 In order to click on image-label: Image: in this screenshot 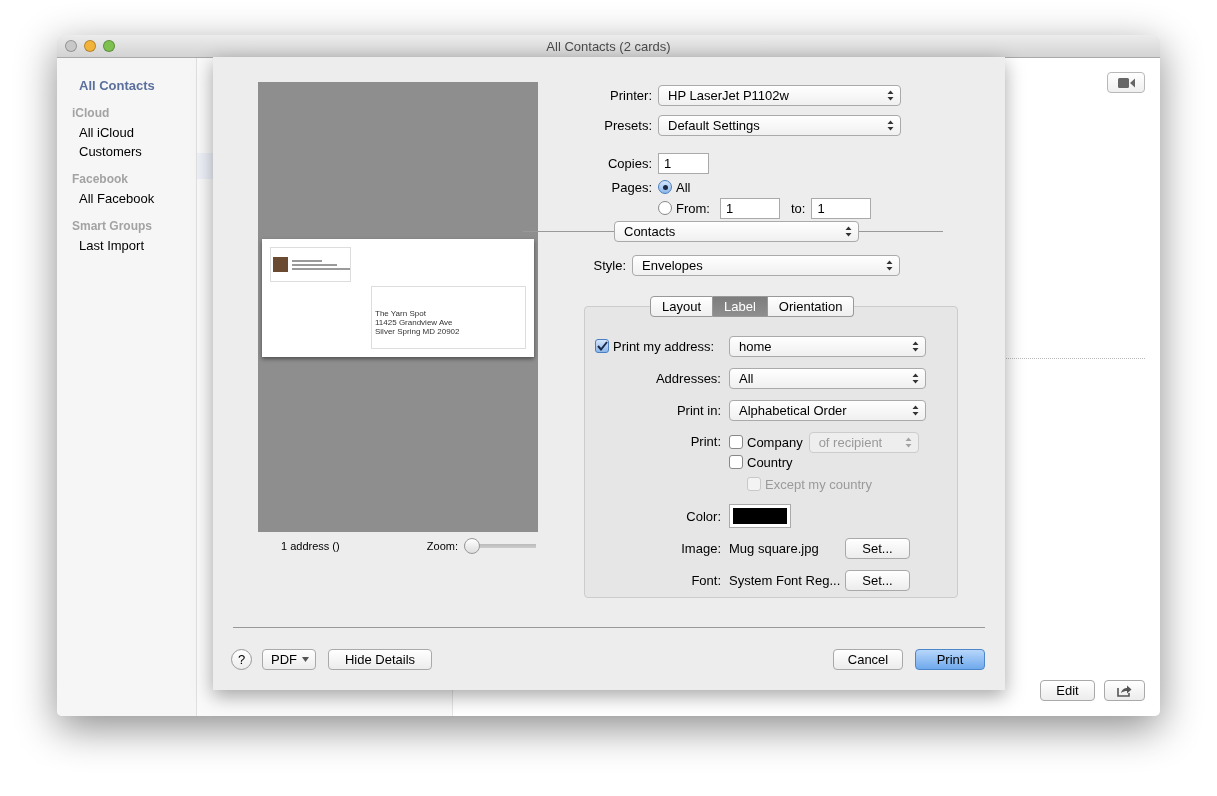, I will do `click(700, 548)`.